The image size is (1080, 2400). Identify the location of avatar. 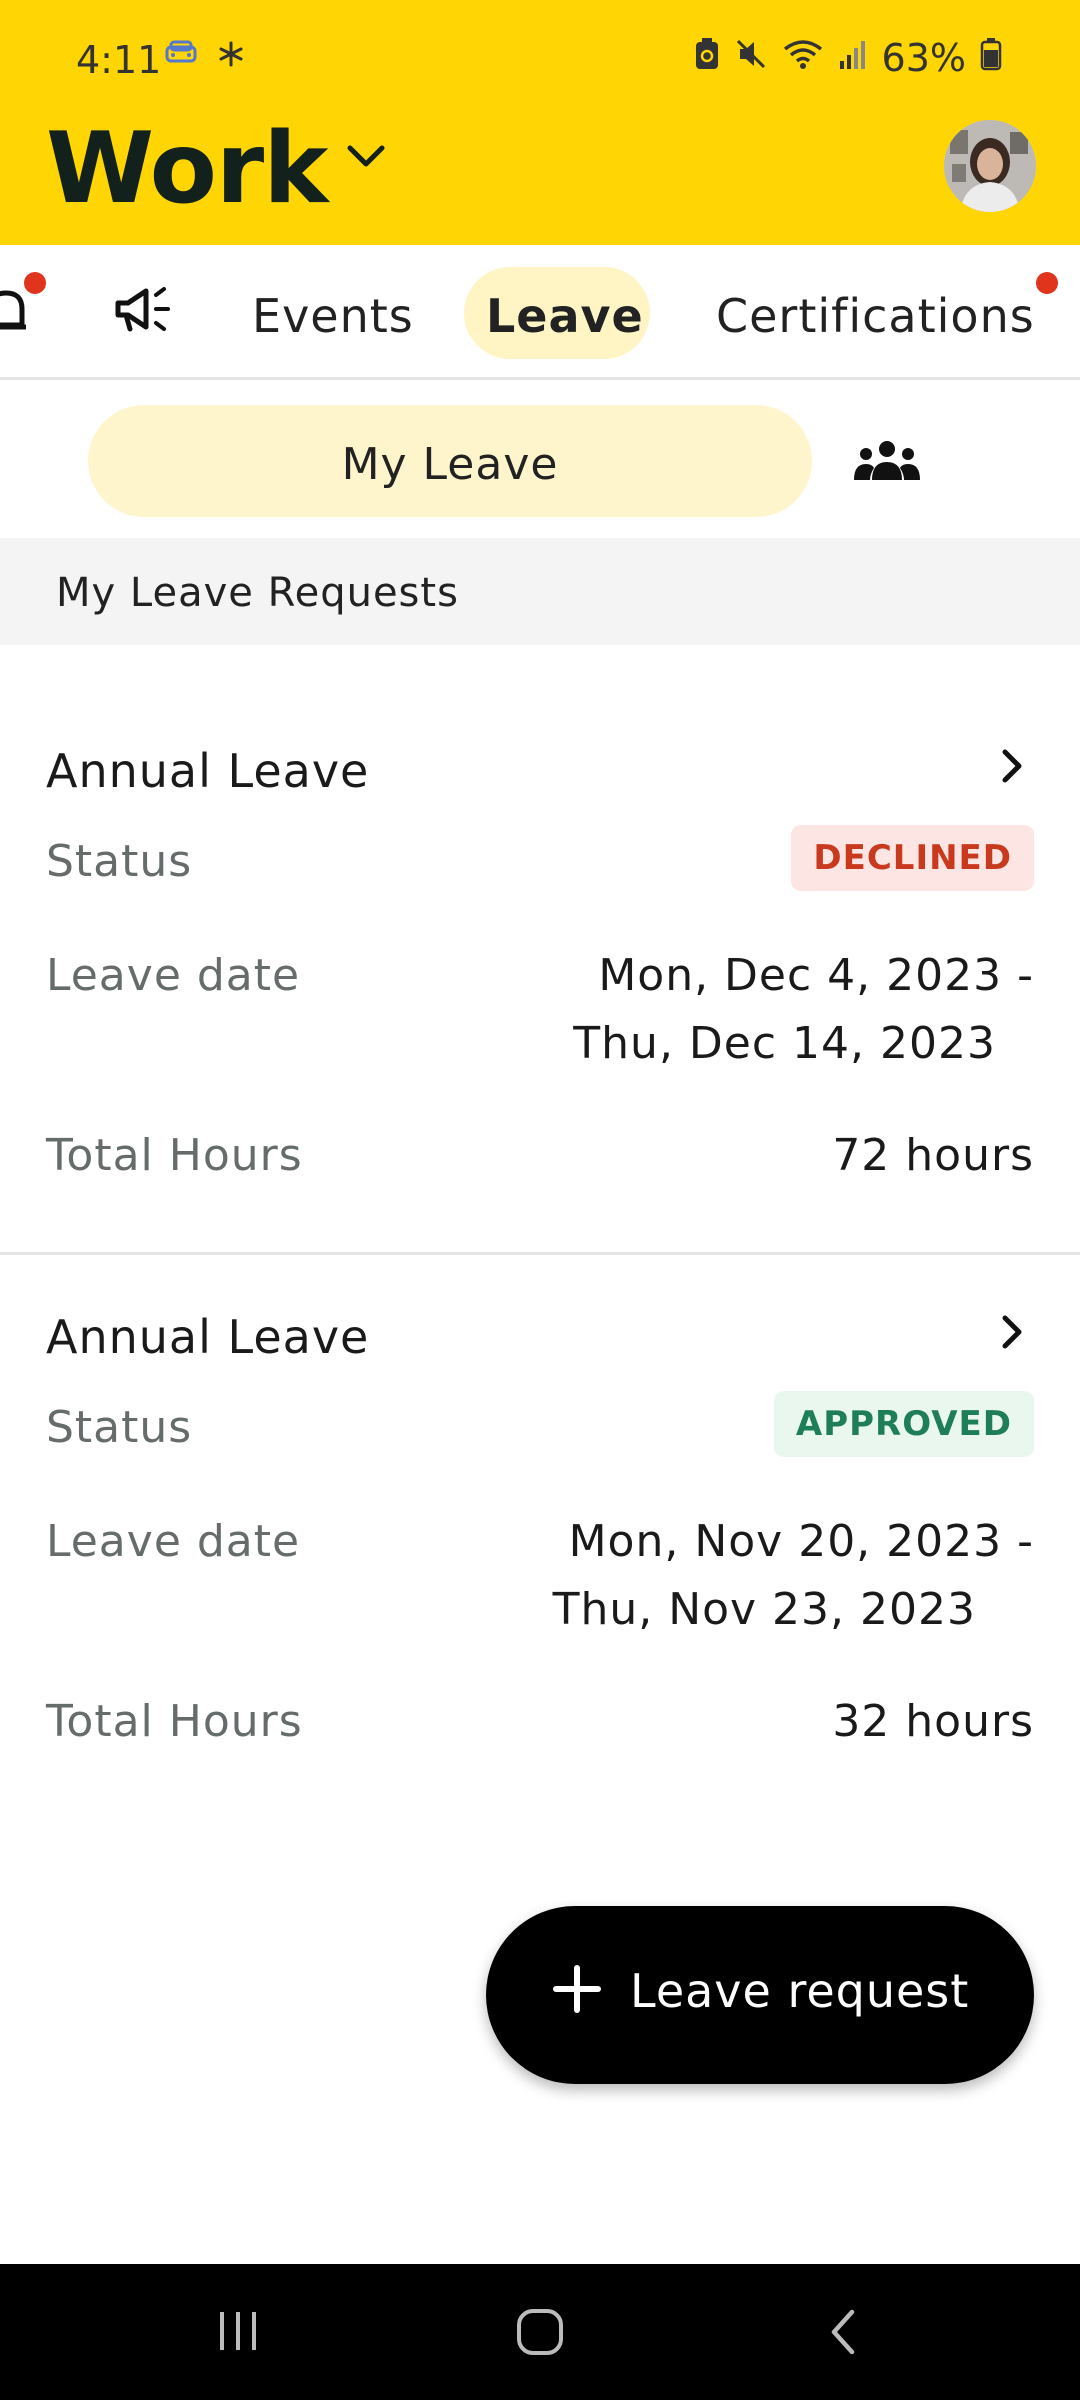
(990, 166).